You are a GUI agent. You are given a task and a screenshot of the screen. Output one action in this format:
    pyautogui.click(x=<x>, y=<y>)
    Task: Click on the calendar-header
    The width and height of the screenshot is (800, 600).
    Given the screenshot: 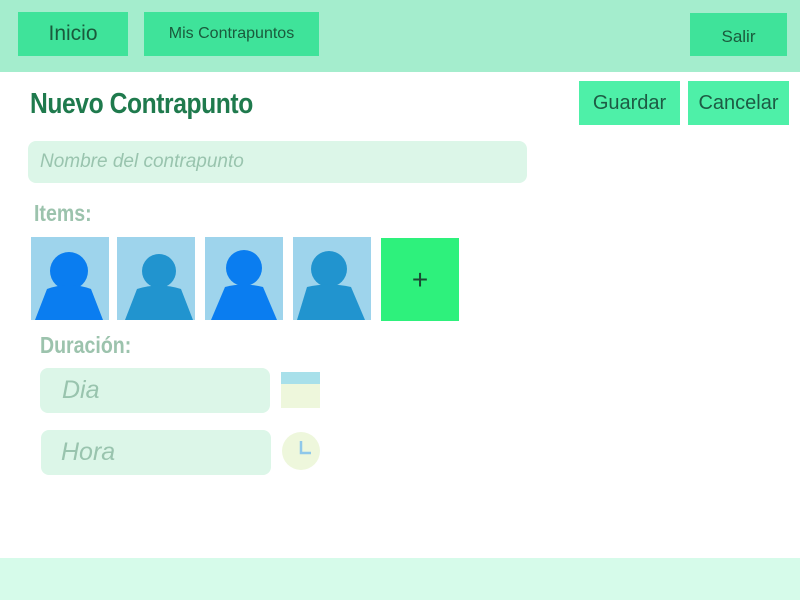 What is the action you would take?
    pyautogui.click(x=300, y=378)
    